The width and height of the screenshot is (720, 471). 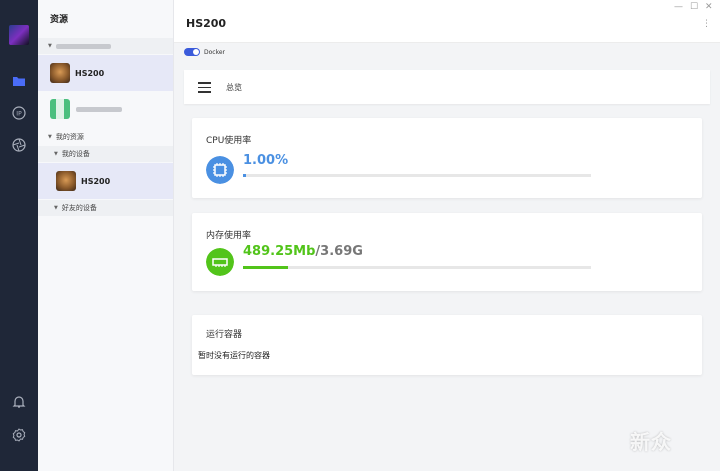 What do you see at coordinates (694, 7) in the screenshot?
I see `maximize-icon: ☐` at bounding box center [694, 7].